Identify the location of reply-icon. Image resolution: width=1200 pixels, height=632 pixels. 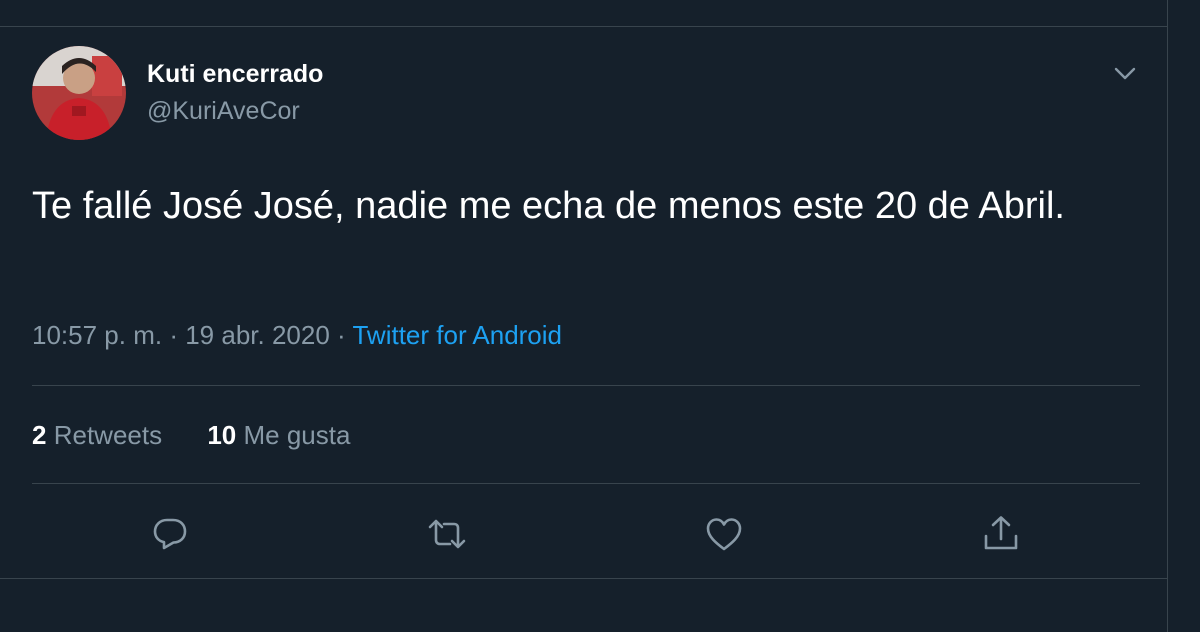
(170, 534).